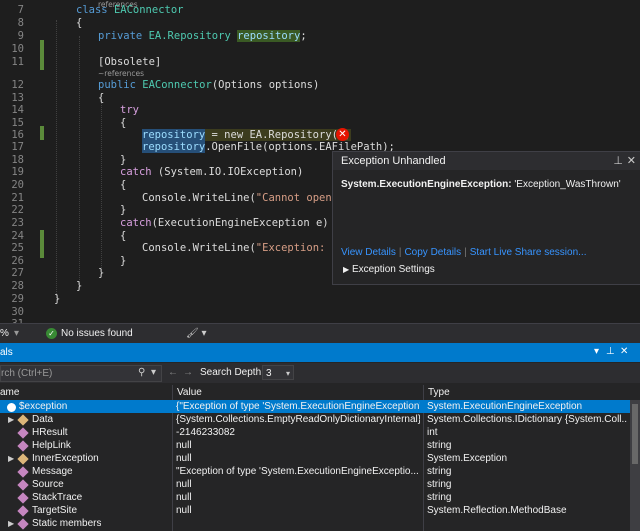 The height and width of the screenshot is (531, 640). I want to click on locals-name: TargetSite, so click(55, 510).